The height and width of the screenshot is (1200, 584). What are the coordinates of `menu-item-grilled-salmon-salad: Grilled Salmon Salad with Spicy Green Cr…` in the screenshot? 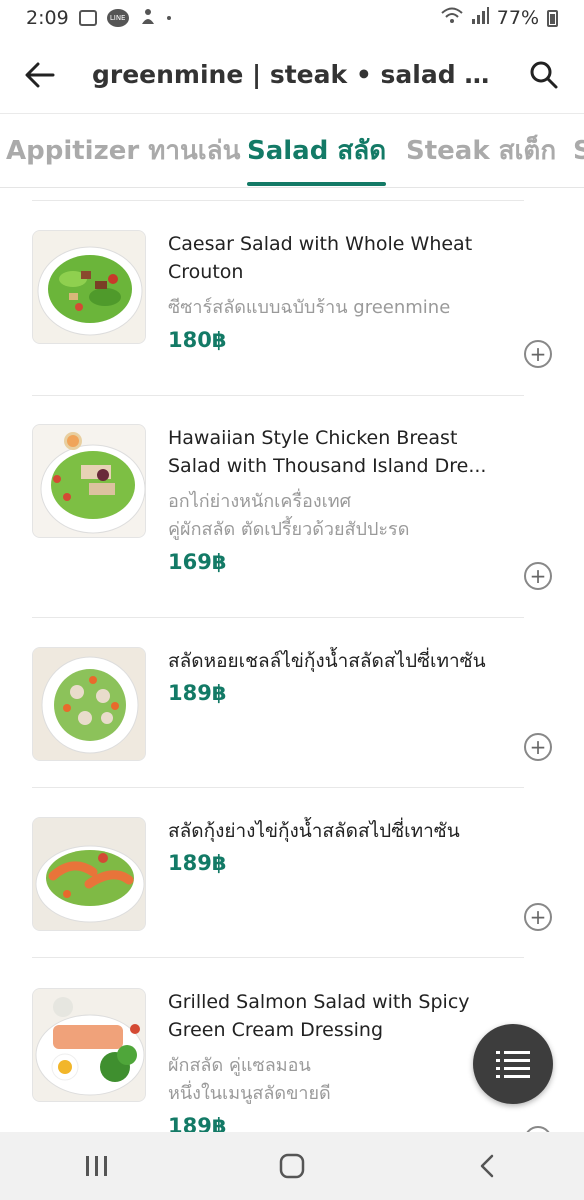 It's located at (292, 1060).